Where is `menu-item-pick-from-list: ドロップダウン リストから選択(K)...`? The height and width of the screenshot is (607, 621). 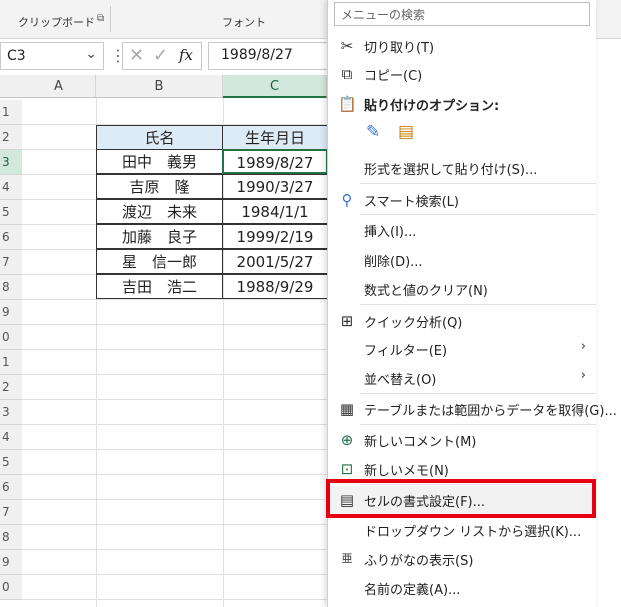
menu-item-pick-from-list: ドロップダウン リストから選択(K)... is located at coordinates (462, 530).